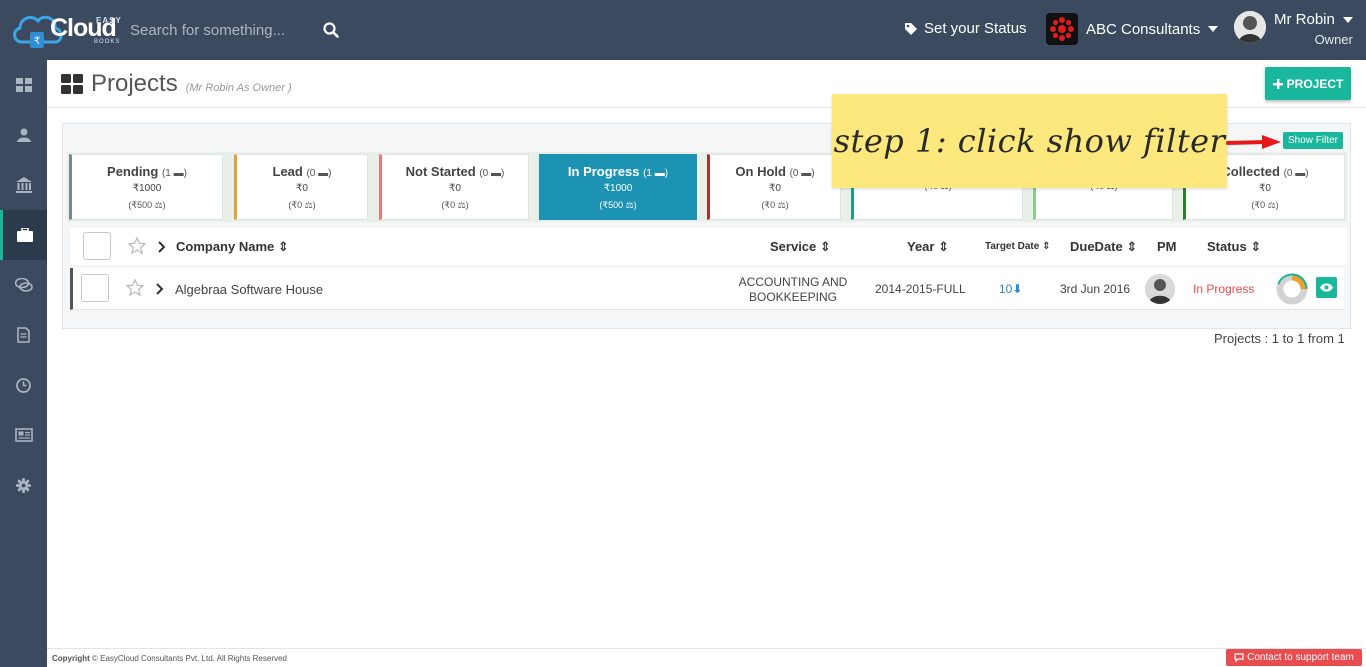 This screenshot has width=1366, height=667. What do you see at coordinates (1012, 246) in the screenshot?
I see `column-label: Target Date` at bounding box center [1012, 246].